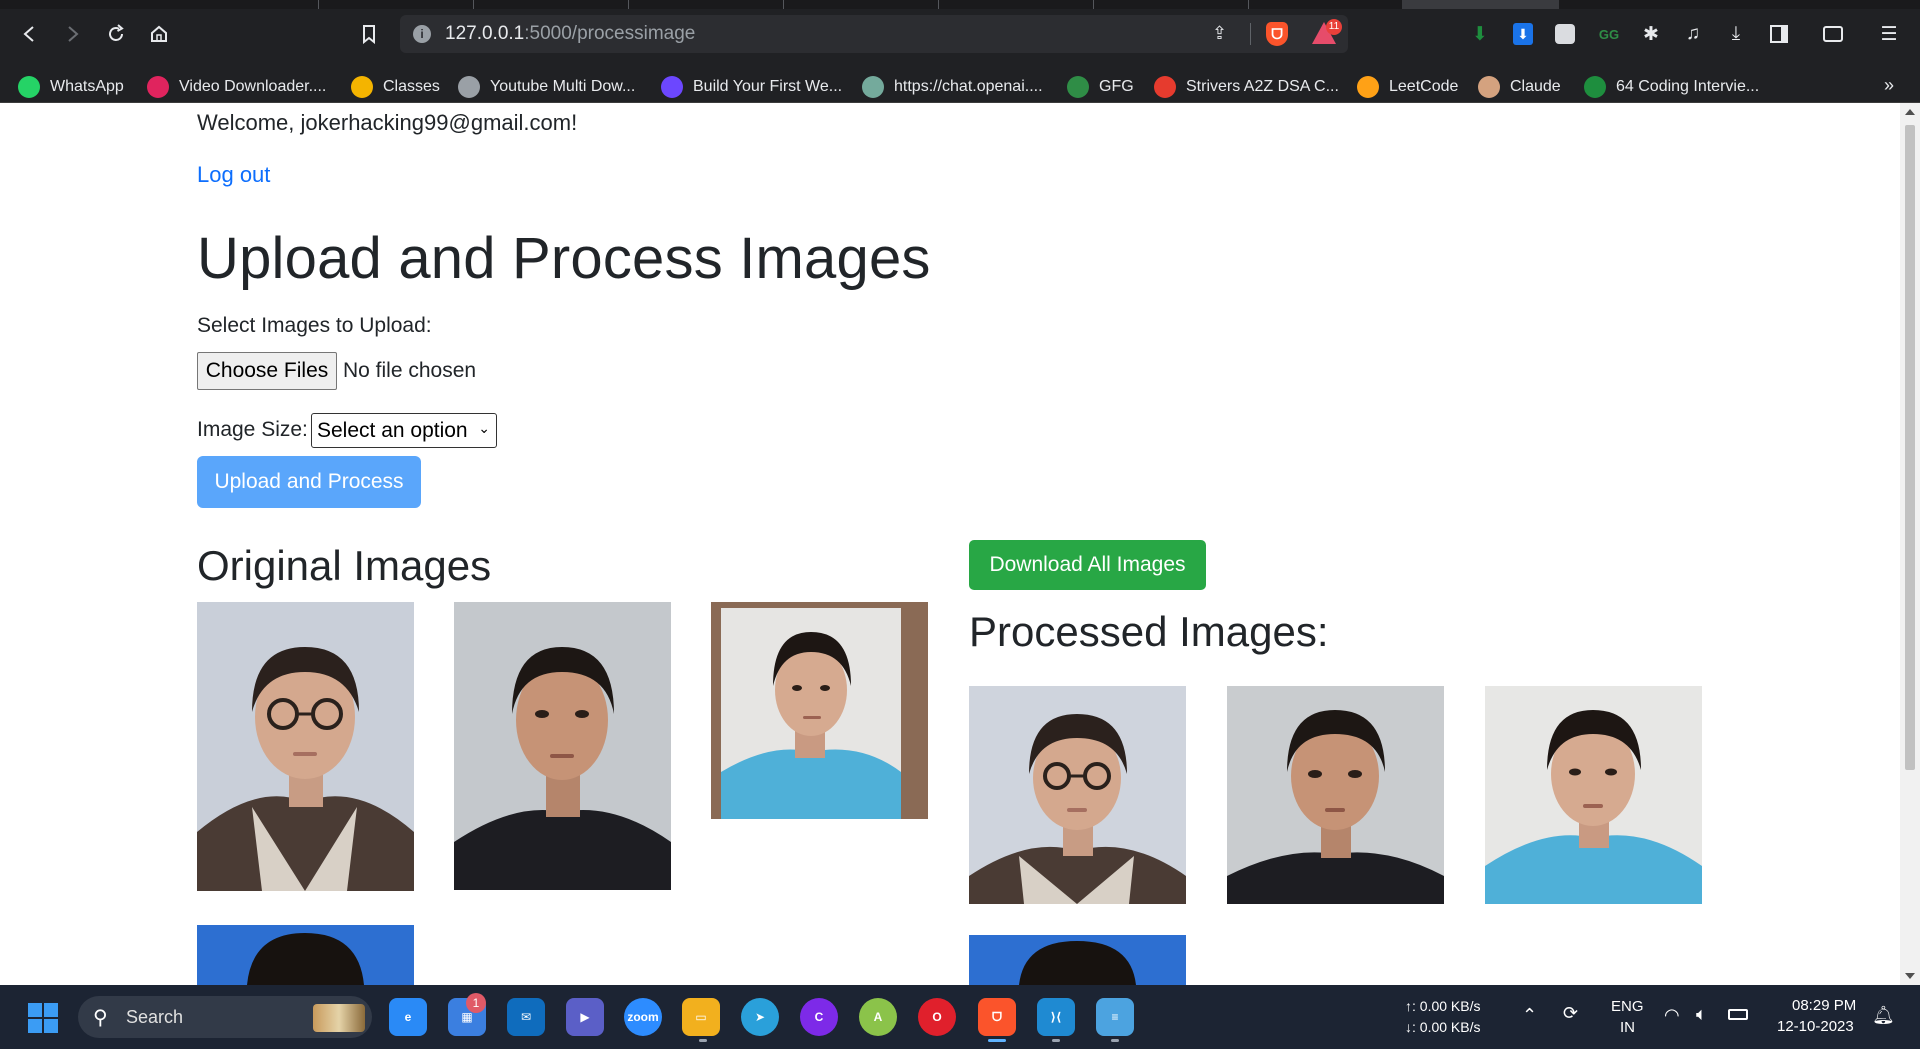 The width and height of the screenshot is (1920, 1049). I want to click on volume-icon: 🔈︎, so click(1701, 1014).